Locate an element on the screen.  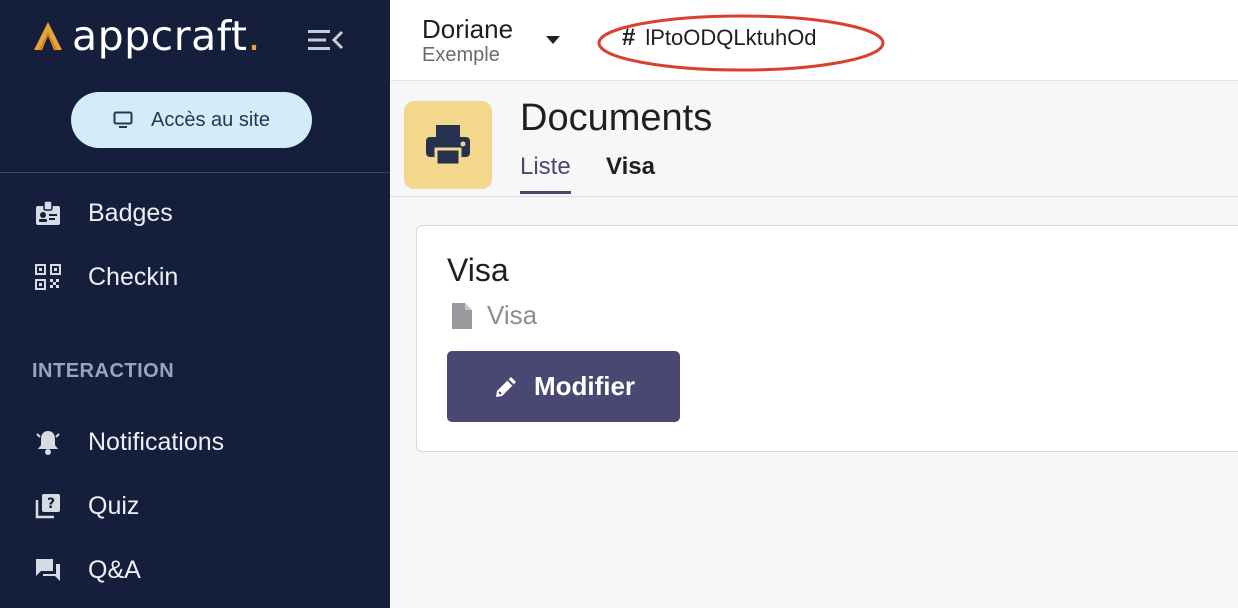
tab-liste: Liste is located at coordinates (545, 173).